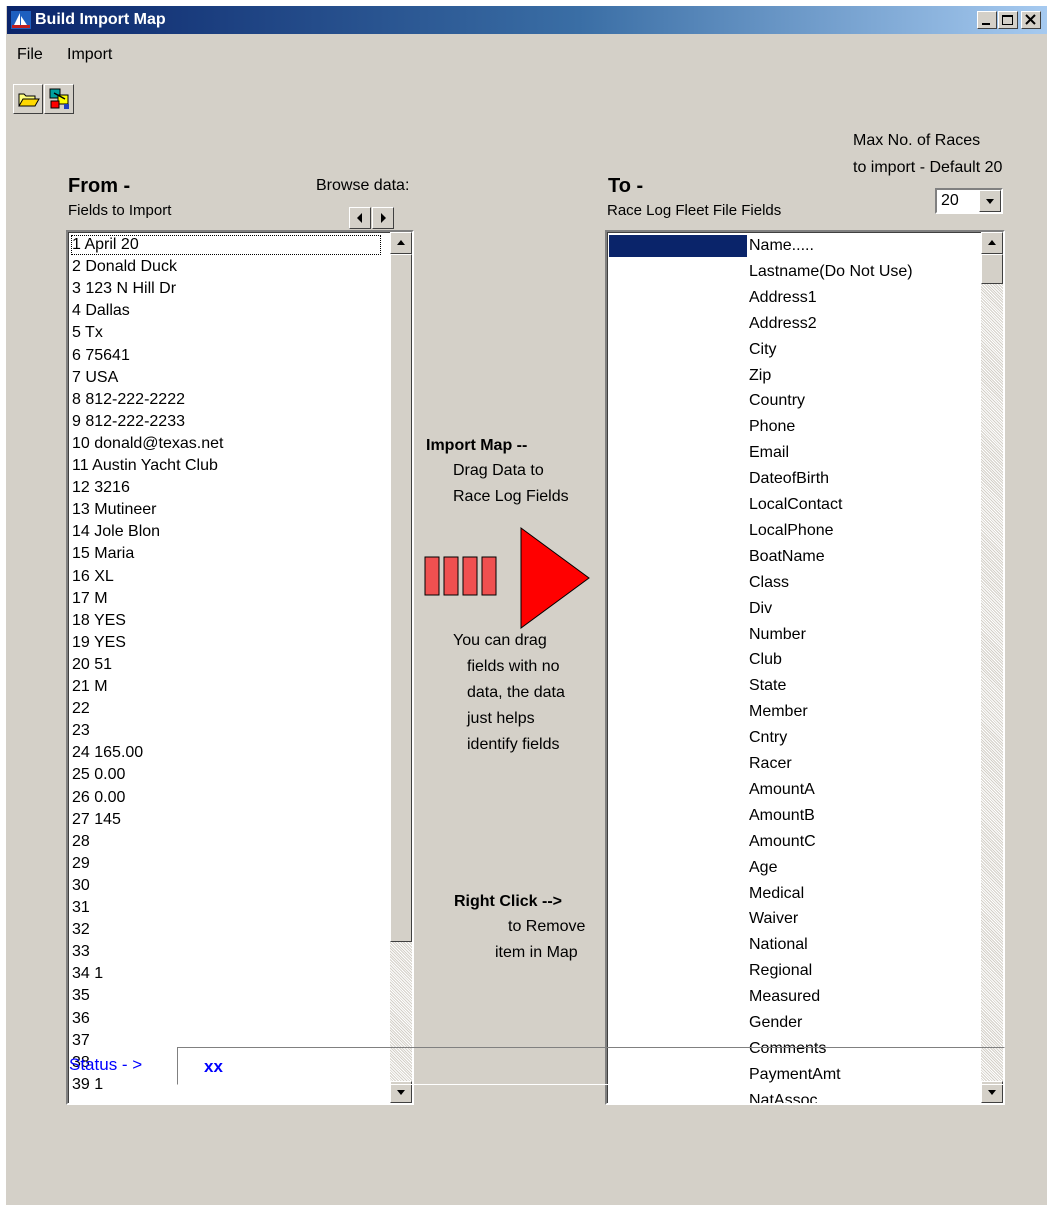 This screenshot has width=1052, height=1205. Describe the element at coordinates (969, 201) in the screenshot. I see `max-races-select: 20` at that location.